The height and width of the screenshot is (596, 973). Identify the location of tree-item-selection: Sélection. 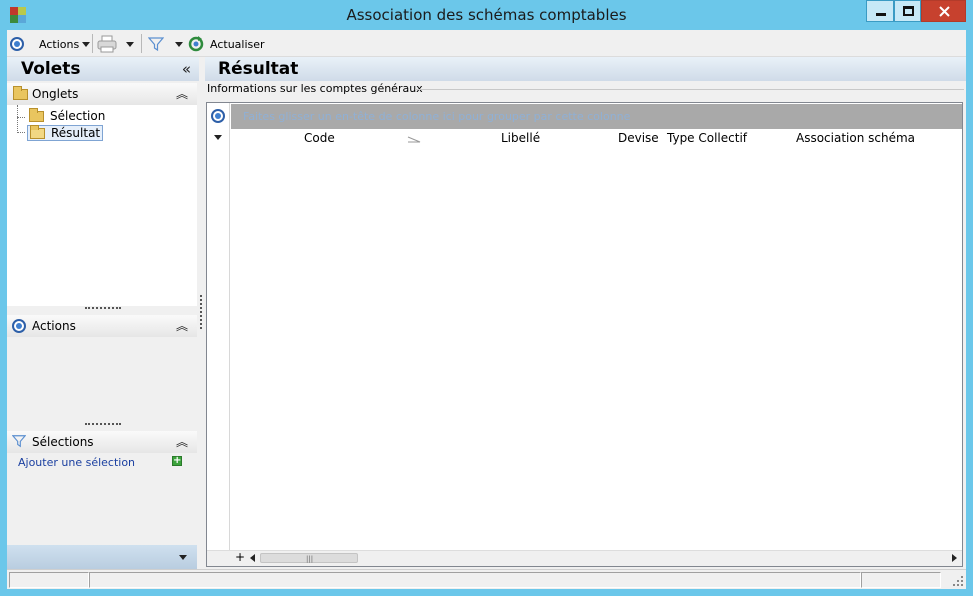
(67, 115).